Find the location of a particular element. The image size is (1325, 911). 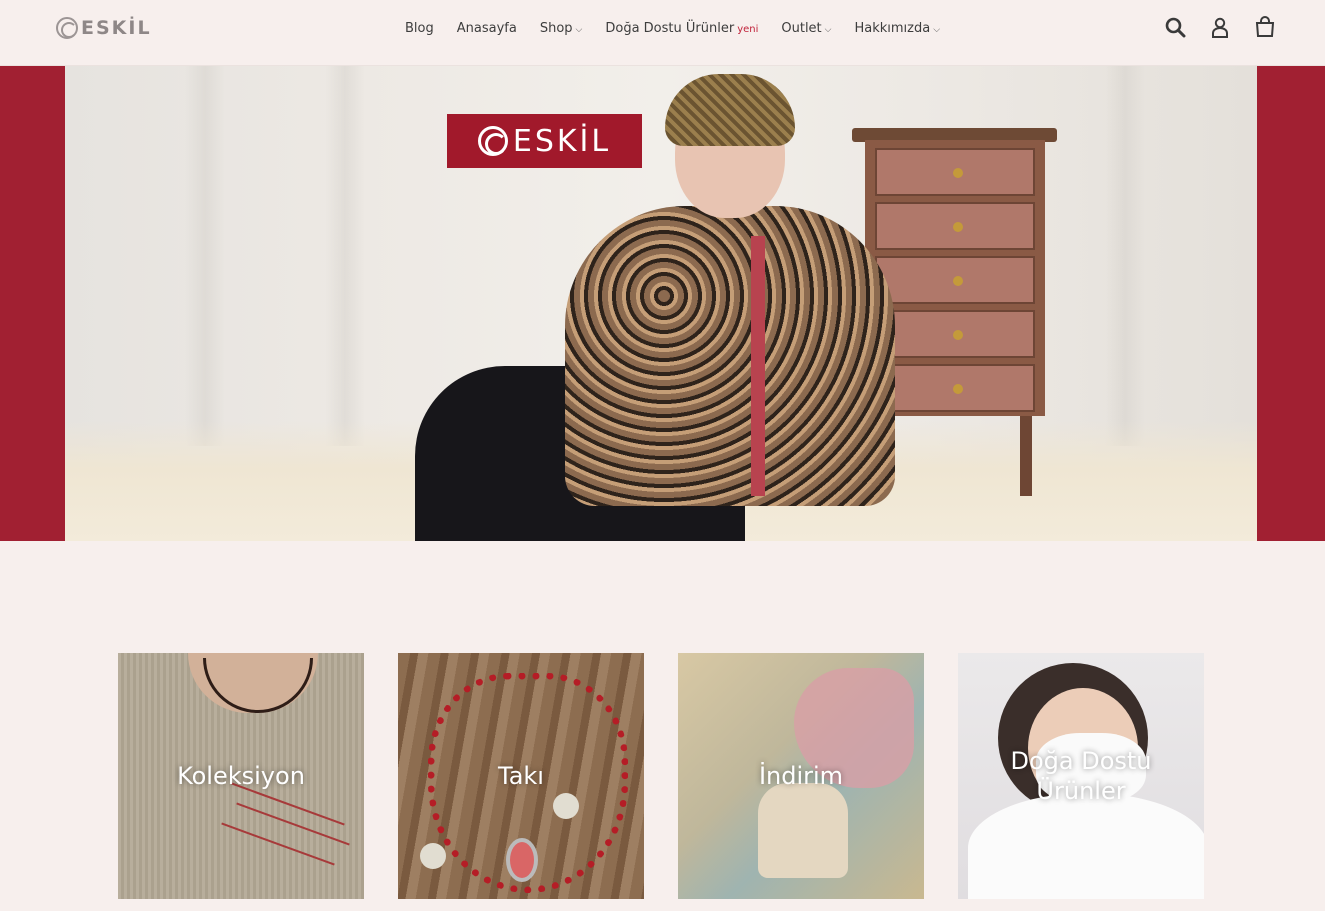

nav-item-shop: Shop ⌵ is located at coordinates (561, 28).